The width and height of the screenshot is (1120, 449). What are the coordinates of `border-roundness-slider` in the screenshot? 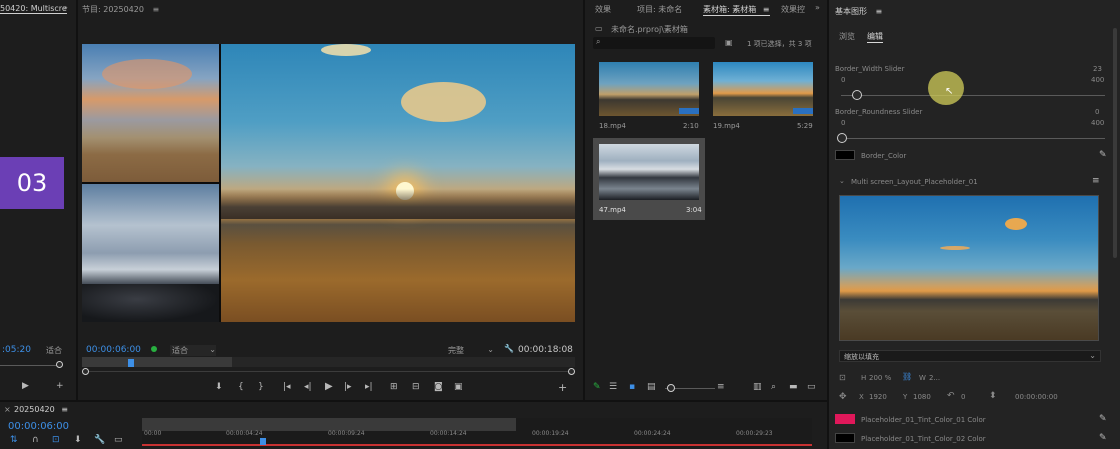 It's located at (973, 138).